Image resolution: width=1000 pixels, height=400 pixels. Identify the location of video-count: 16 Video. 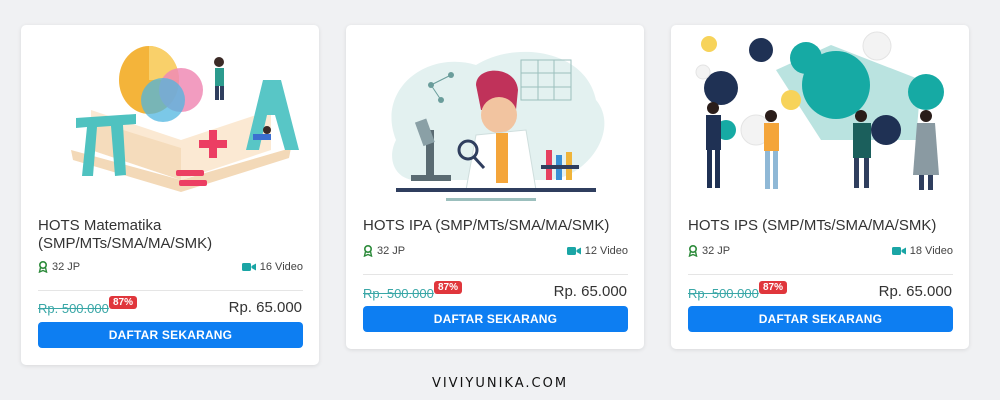
(281, 267).